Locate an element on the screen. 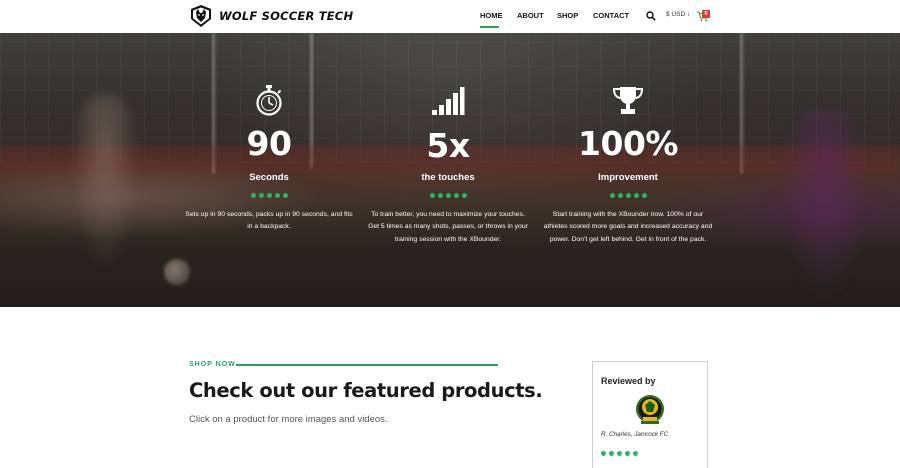 The height and width of the screenshot is (468, 900). wolf-logo-icon is located at coordinates (201, 16).